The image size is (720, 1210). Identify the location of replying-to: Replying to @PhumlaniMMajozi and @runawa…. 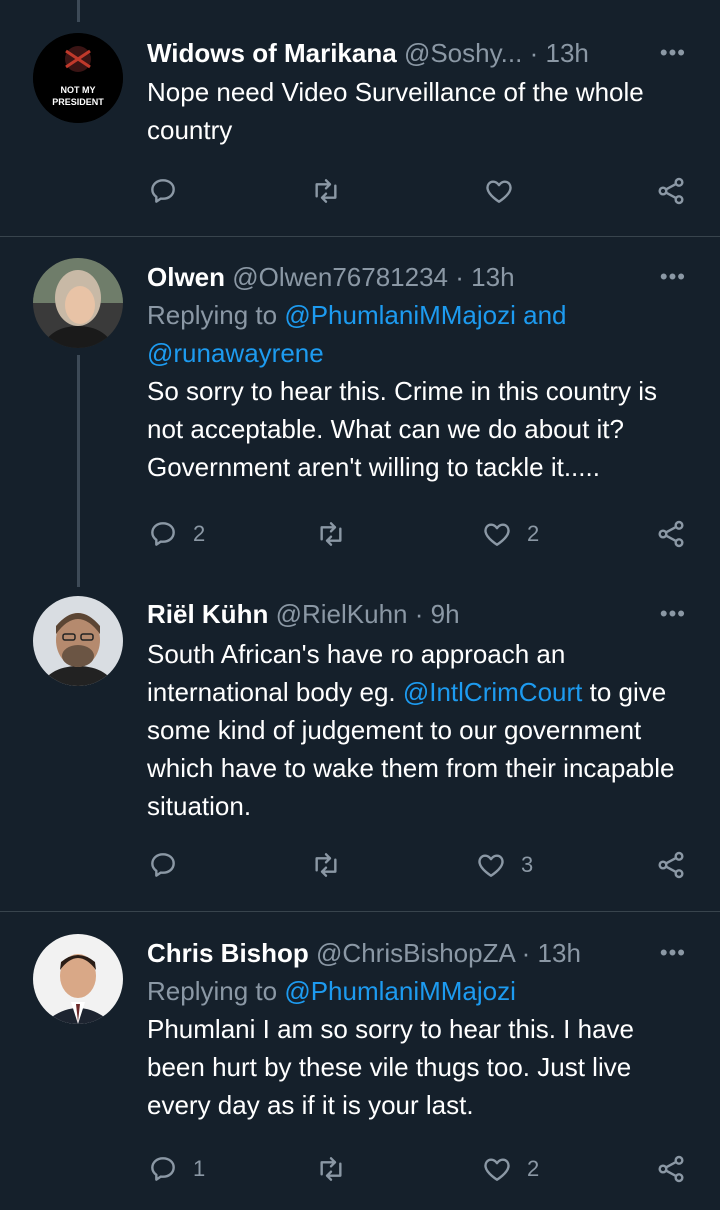
(418, 334).